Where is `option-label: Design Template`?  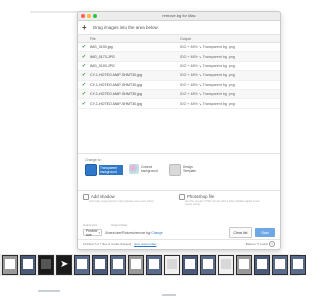 option-label: Design Template is located at coordinates (189, 168).